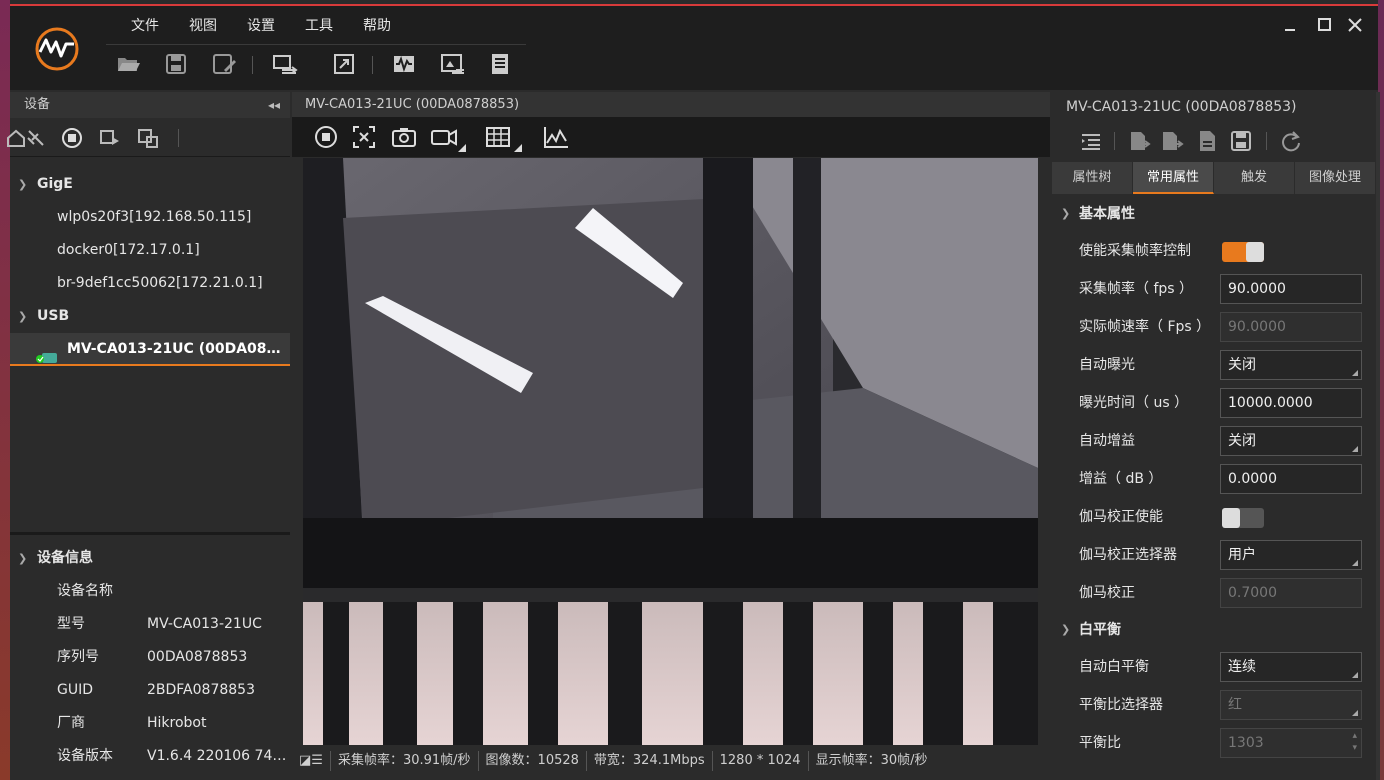 The width and height of the screenshot is (1384, 780). What do you see at coordinates (1213, 593) in the screenshot?
I see `prop-gamma: 伽马校正 0.7000` at bounding box center [1213, 593].